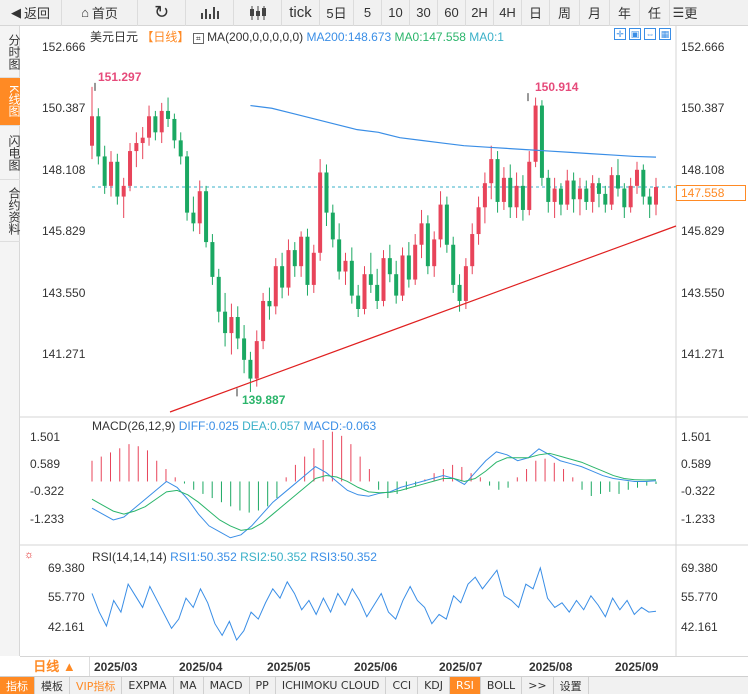  Describe the element at coordinates (374, 604) in the screenshot. I see `rsi-line` at that location.